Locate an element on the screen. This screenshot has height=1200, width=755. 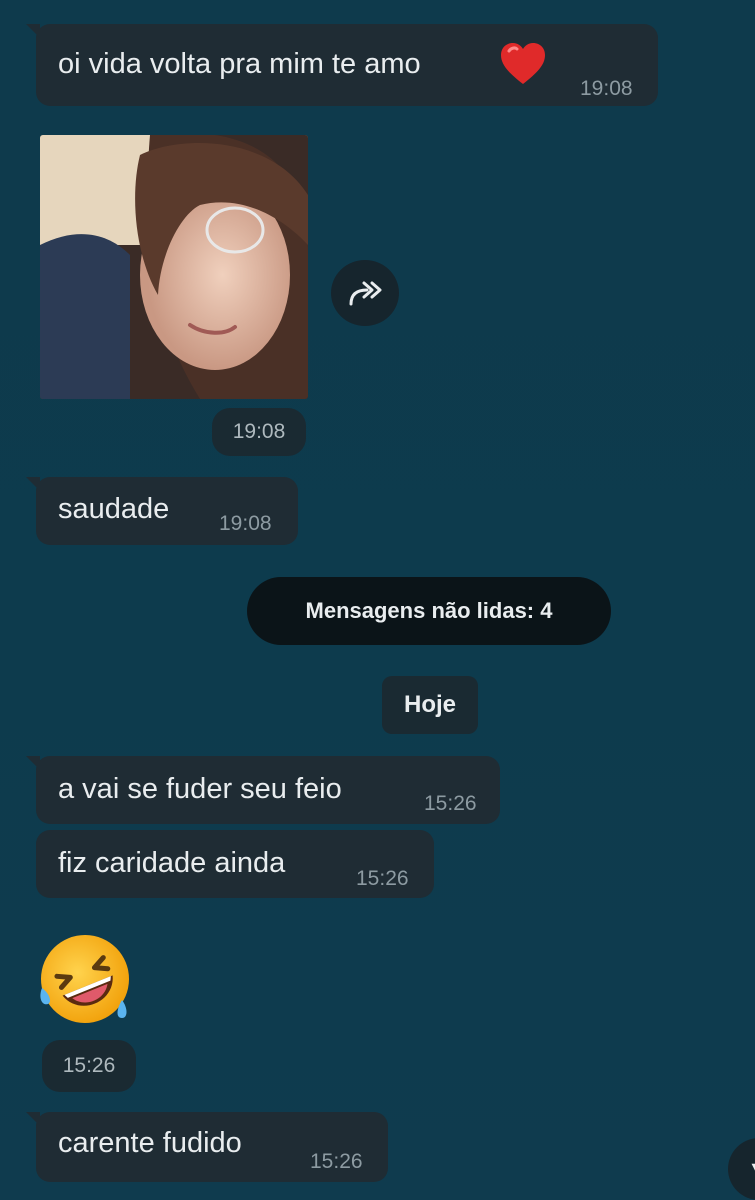
message-text: a vai se fuder seu feio is located at coordinates (200, 789).